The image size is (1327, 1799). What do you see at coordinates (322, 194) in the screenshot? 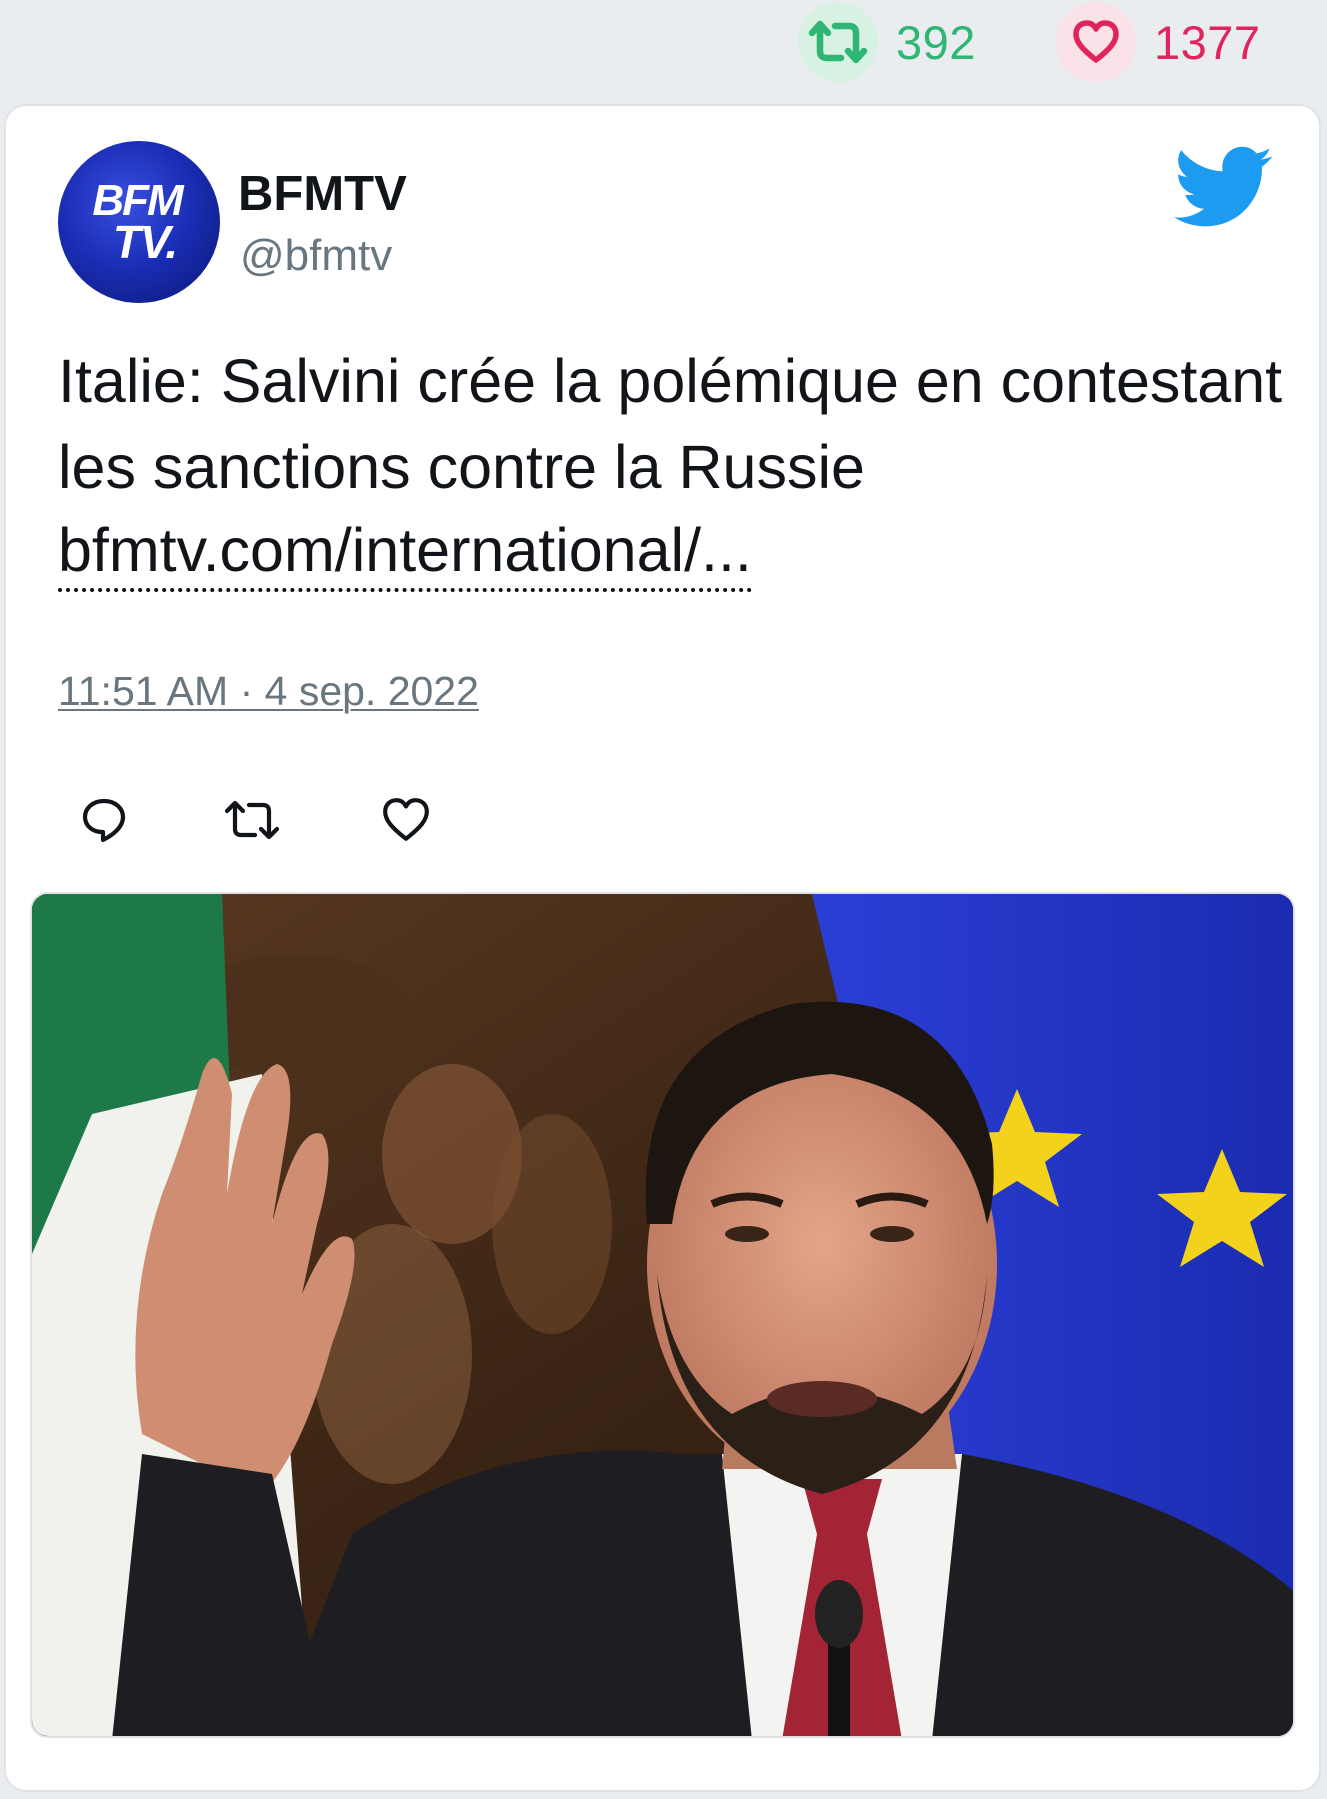
I see `author-name: BFMTV` at bounding box center [322, 194].